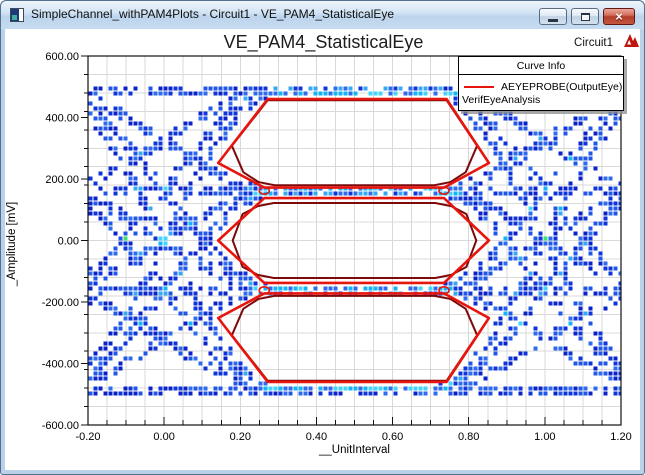 The image size is (645, 475). I want to click on legend-entry-label: AEYEPROBE(OutputEye), so click(562, 87).